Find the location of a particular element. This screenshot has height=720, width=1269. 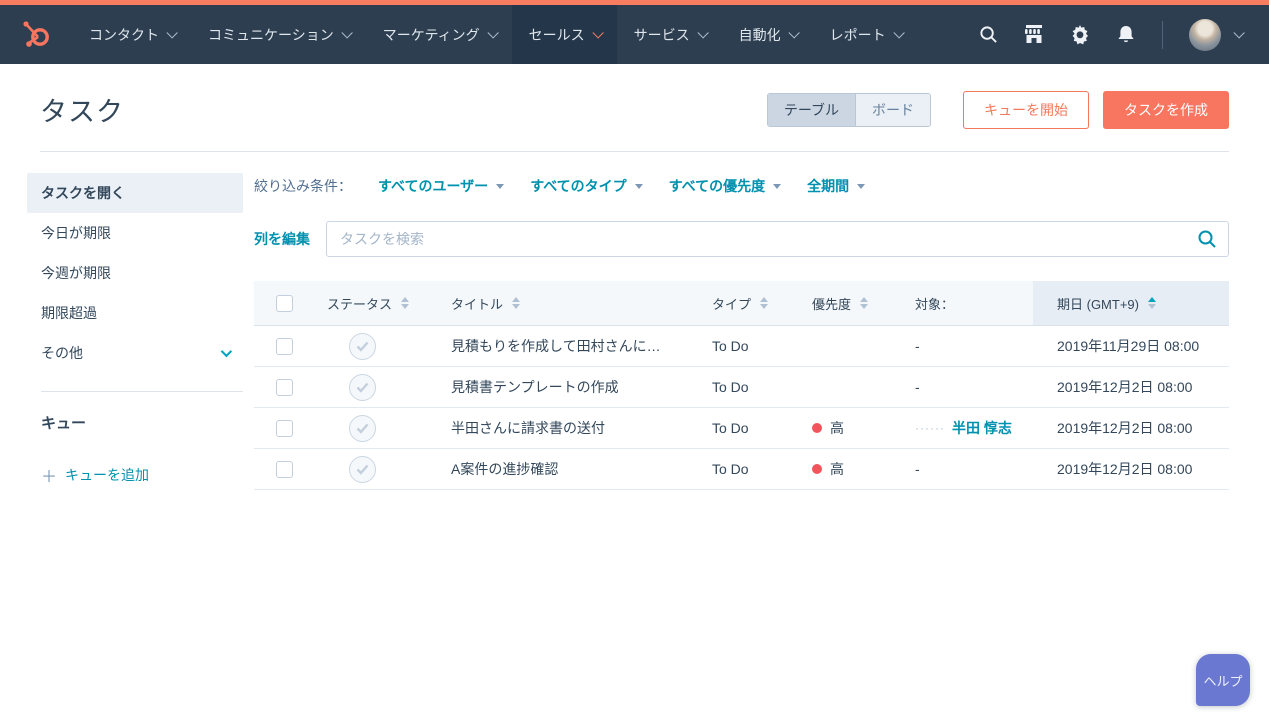

task-title-link: 見積書テンプレートの作成 is located at coordinates (535, 387).